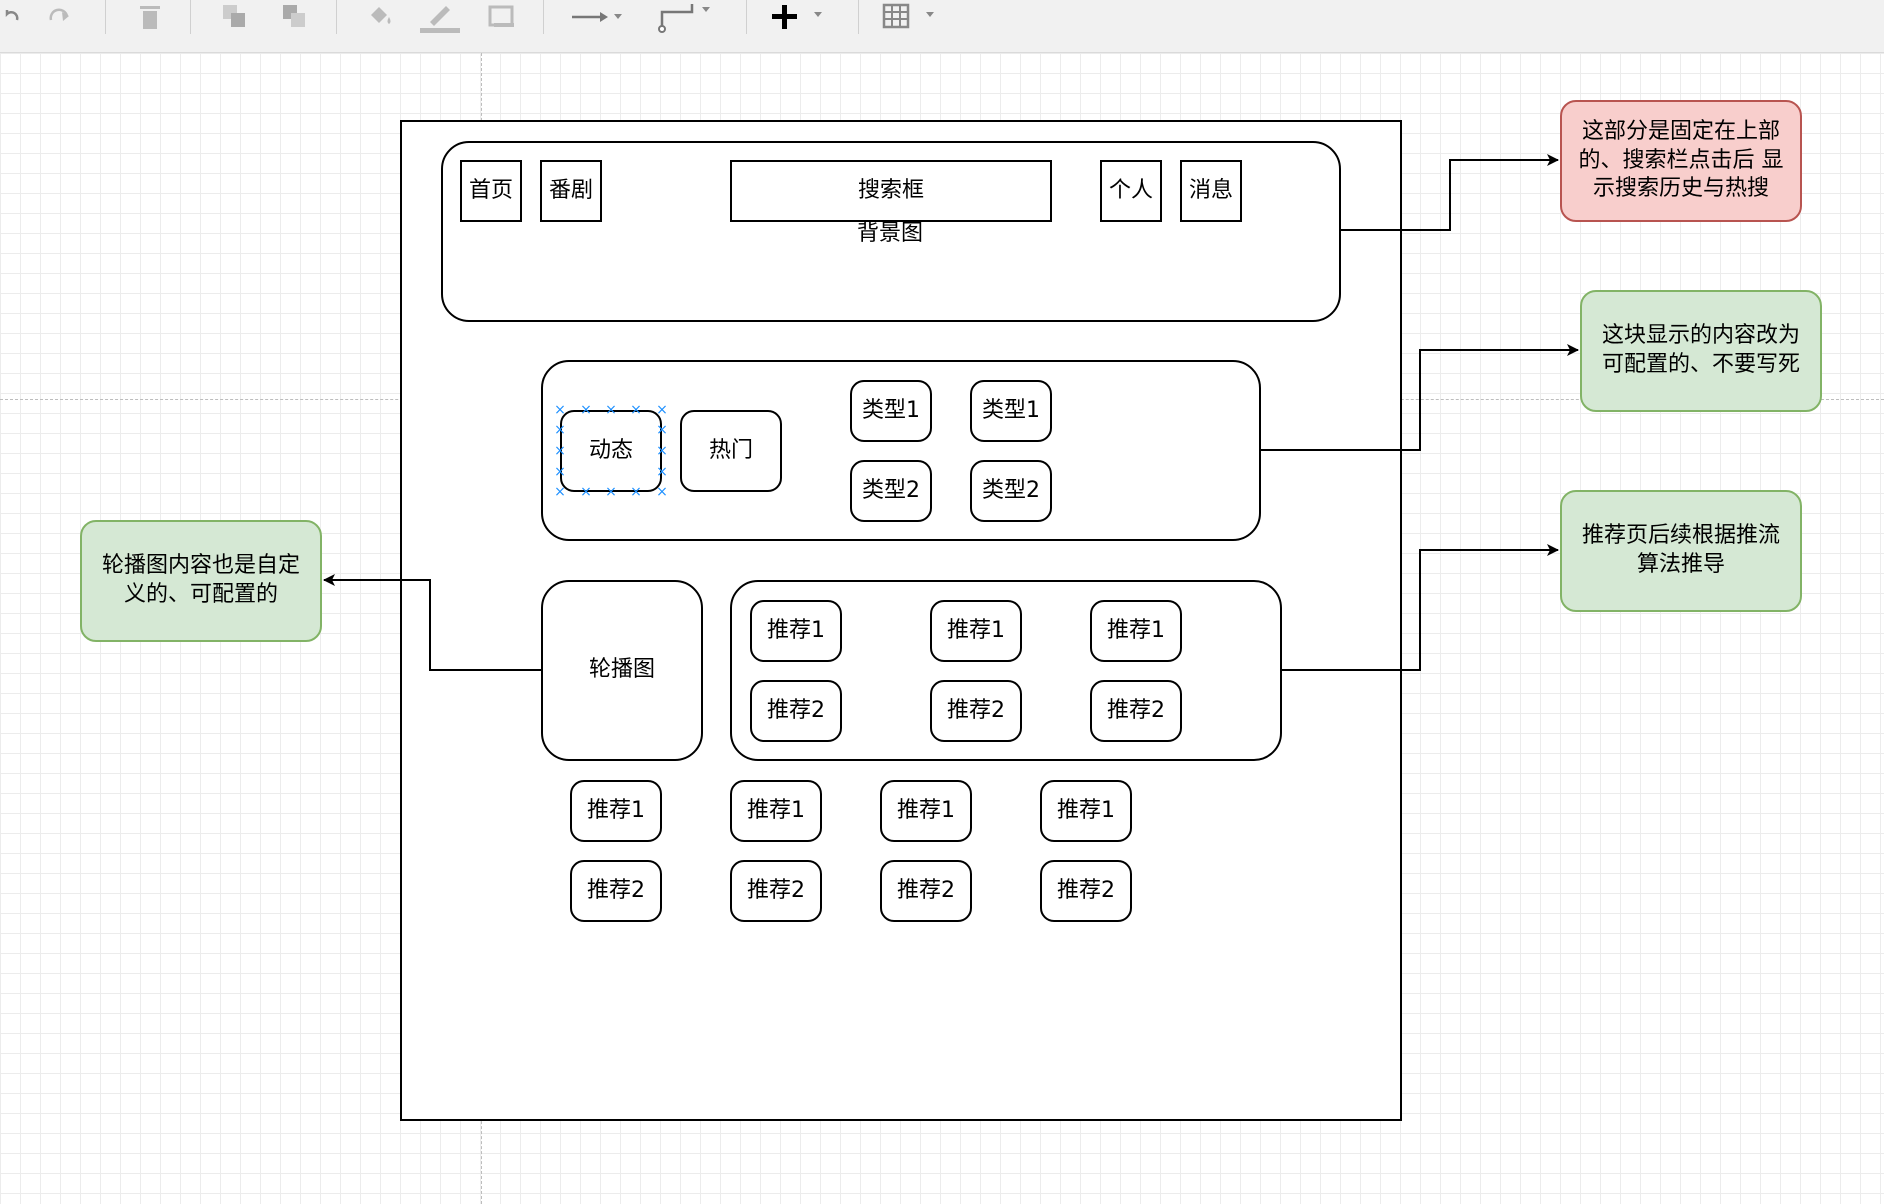 This screenshot has width=1884, height=1204. What do you see at coordinates (432, 622) in the screenshot?
I see `carousel-note-connector` at bounding box center [432, 622].